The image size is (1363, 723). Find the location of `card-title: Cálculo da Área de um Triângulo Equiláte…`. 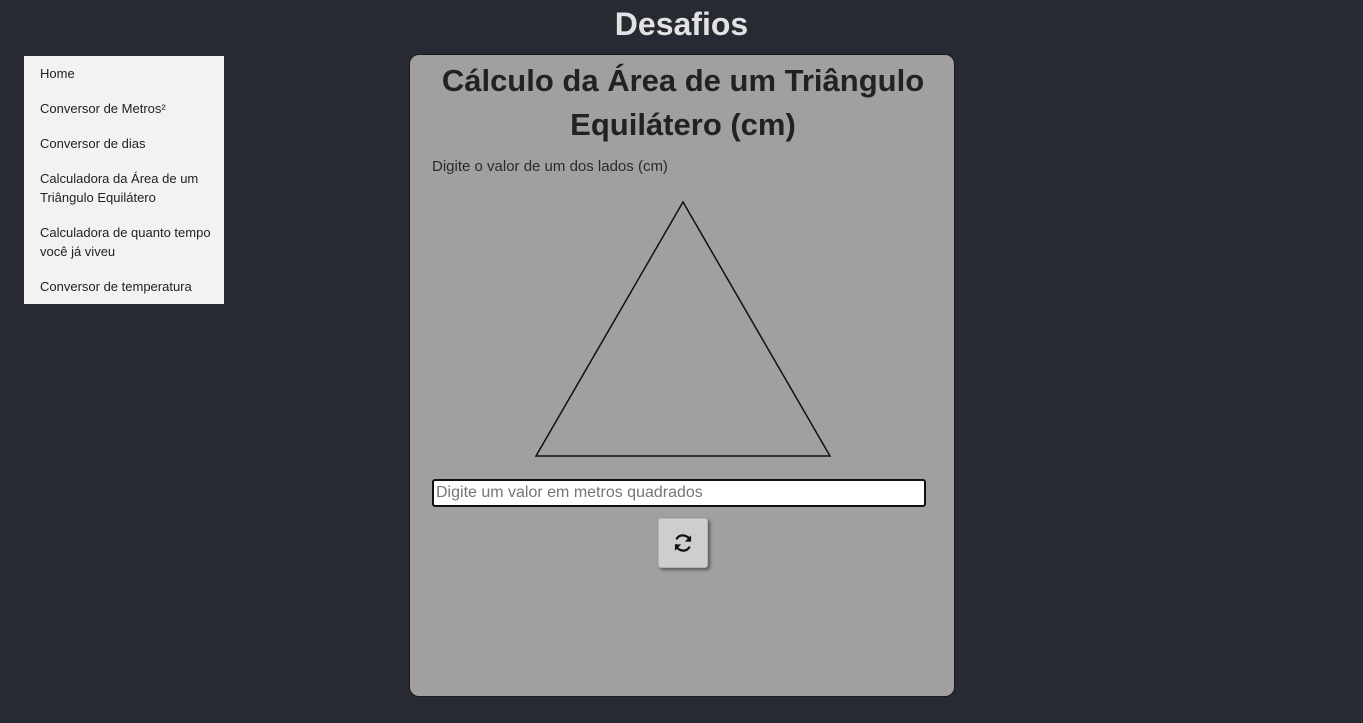

card-title: Cálculo da Área de um Triângulo Equiláte… is located at coordinates (683, 102).